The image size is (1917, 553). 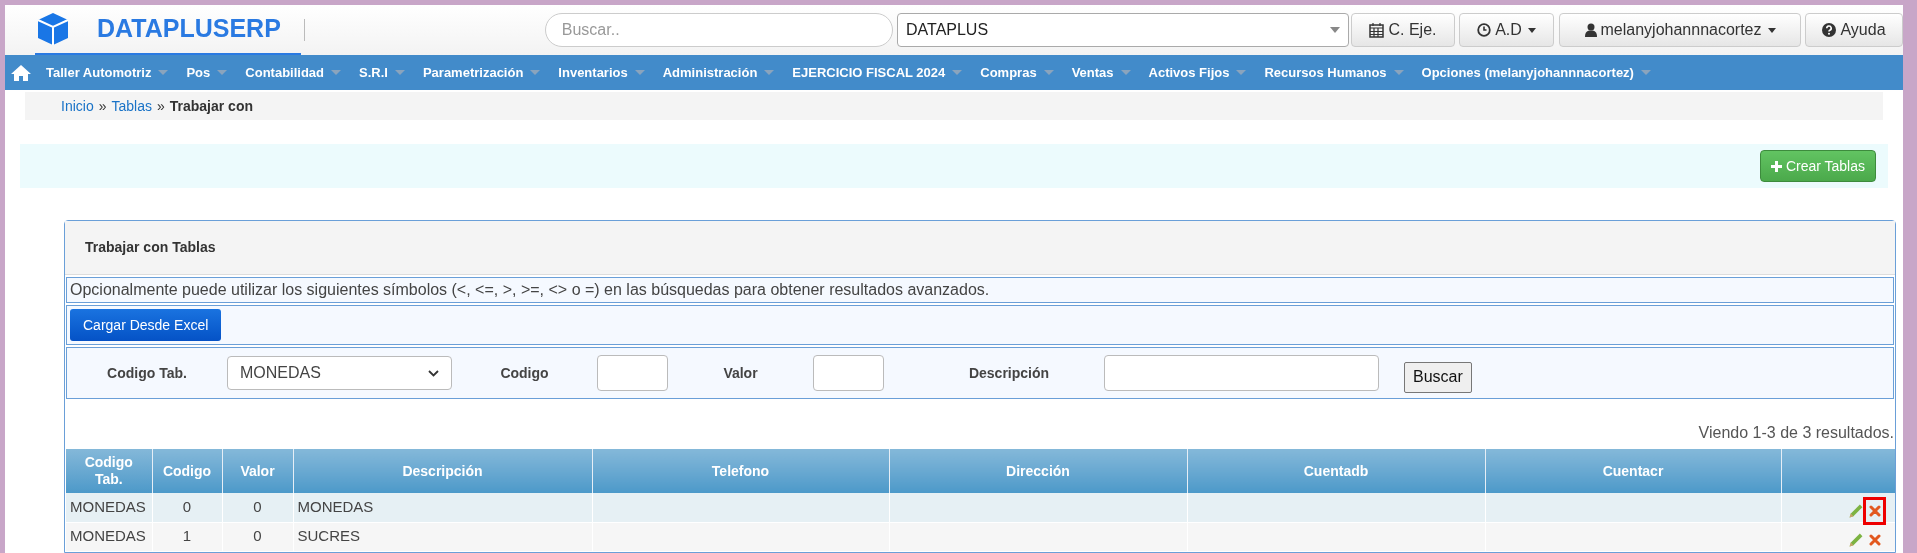 I want to click on column-header: Codigo Tab., so click(x=109, y=471).